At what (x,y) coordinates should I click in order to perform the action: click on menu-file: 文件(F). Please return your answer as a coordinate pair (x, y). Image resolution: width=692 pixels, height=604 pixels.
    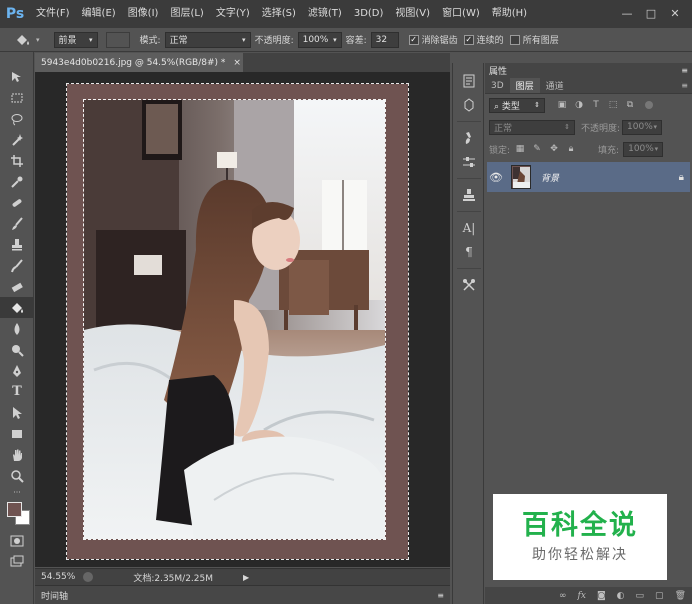
    Looking at the image, I should click on (53, 14).